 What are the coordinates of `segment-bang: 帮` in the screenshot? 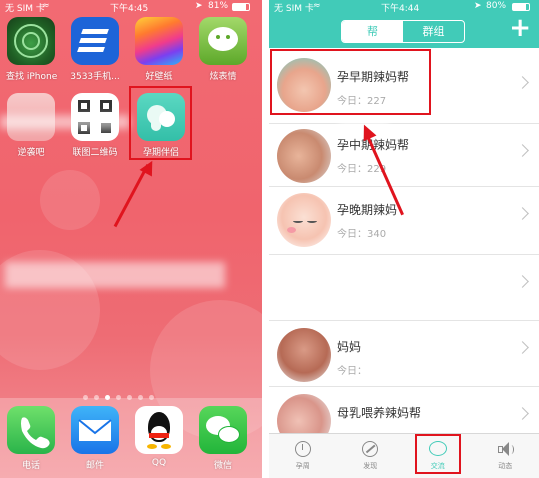 It's located at (372, 31).